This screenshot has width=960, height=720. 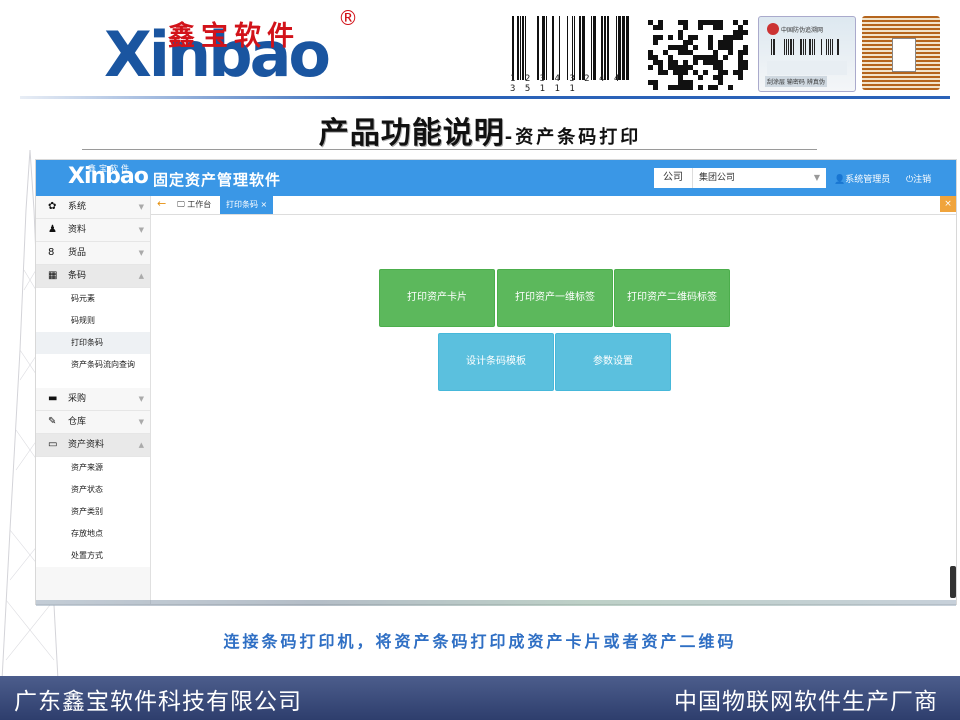 I want to click on barcode-image: 1 2 3 4 3 2 4 4 3 5 1 1 1, so click(x=572, y=55).